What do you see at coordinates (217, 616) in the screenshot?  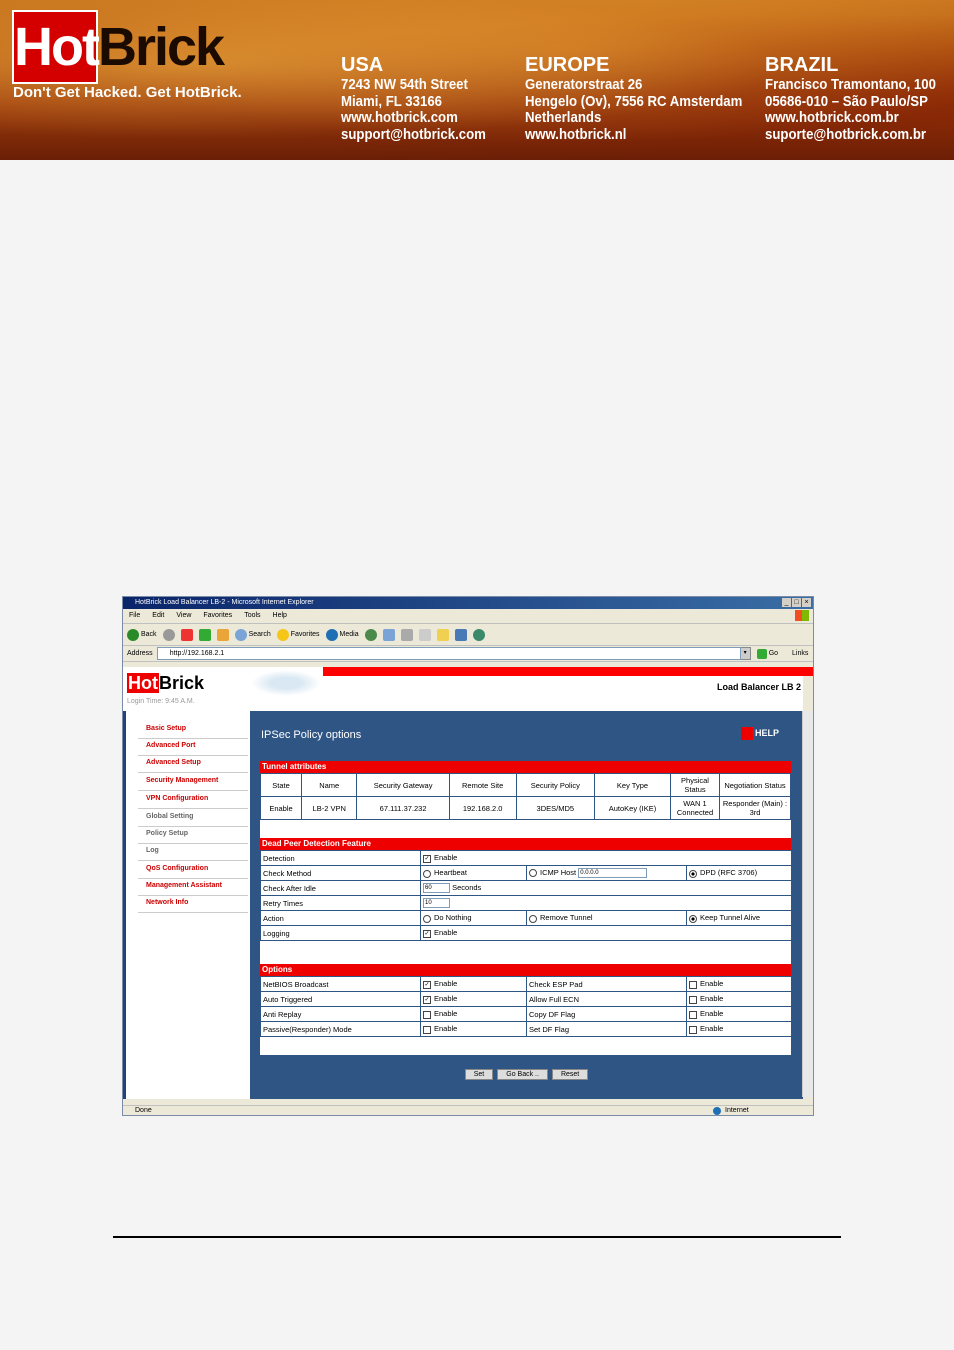 I see `menu-favorites: Favorites` at bounding box center [217, 616].